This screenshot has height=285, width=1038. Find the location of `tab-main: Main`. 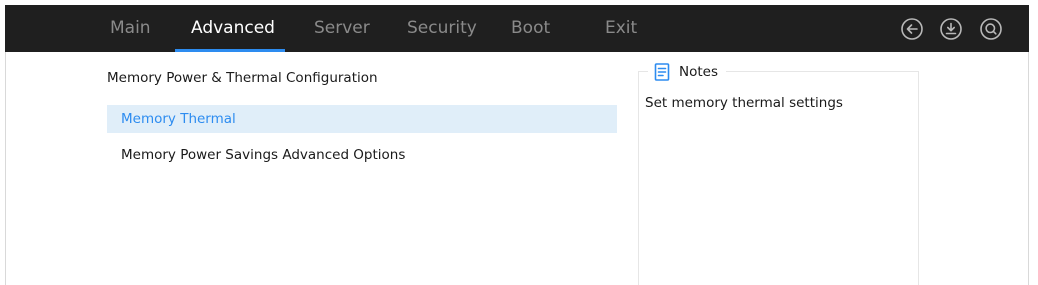

tab-main: Main is located at coordinates (130, 28).